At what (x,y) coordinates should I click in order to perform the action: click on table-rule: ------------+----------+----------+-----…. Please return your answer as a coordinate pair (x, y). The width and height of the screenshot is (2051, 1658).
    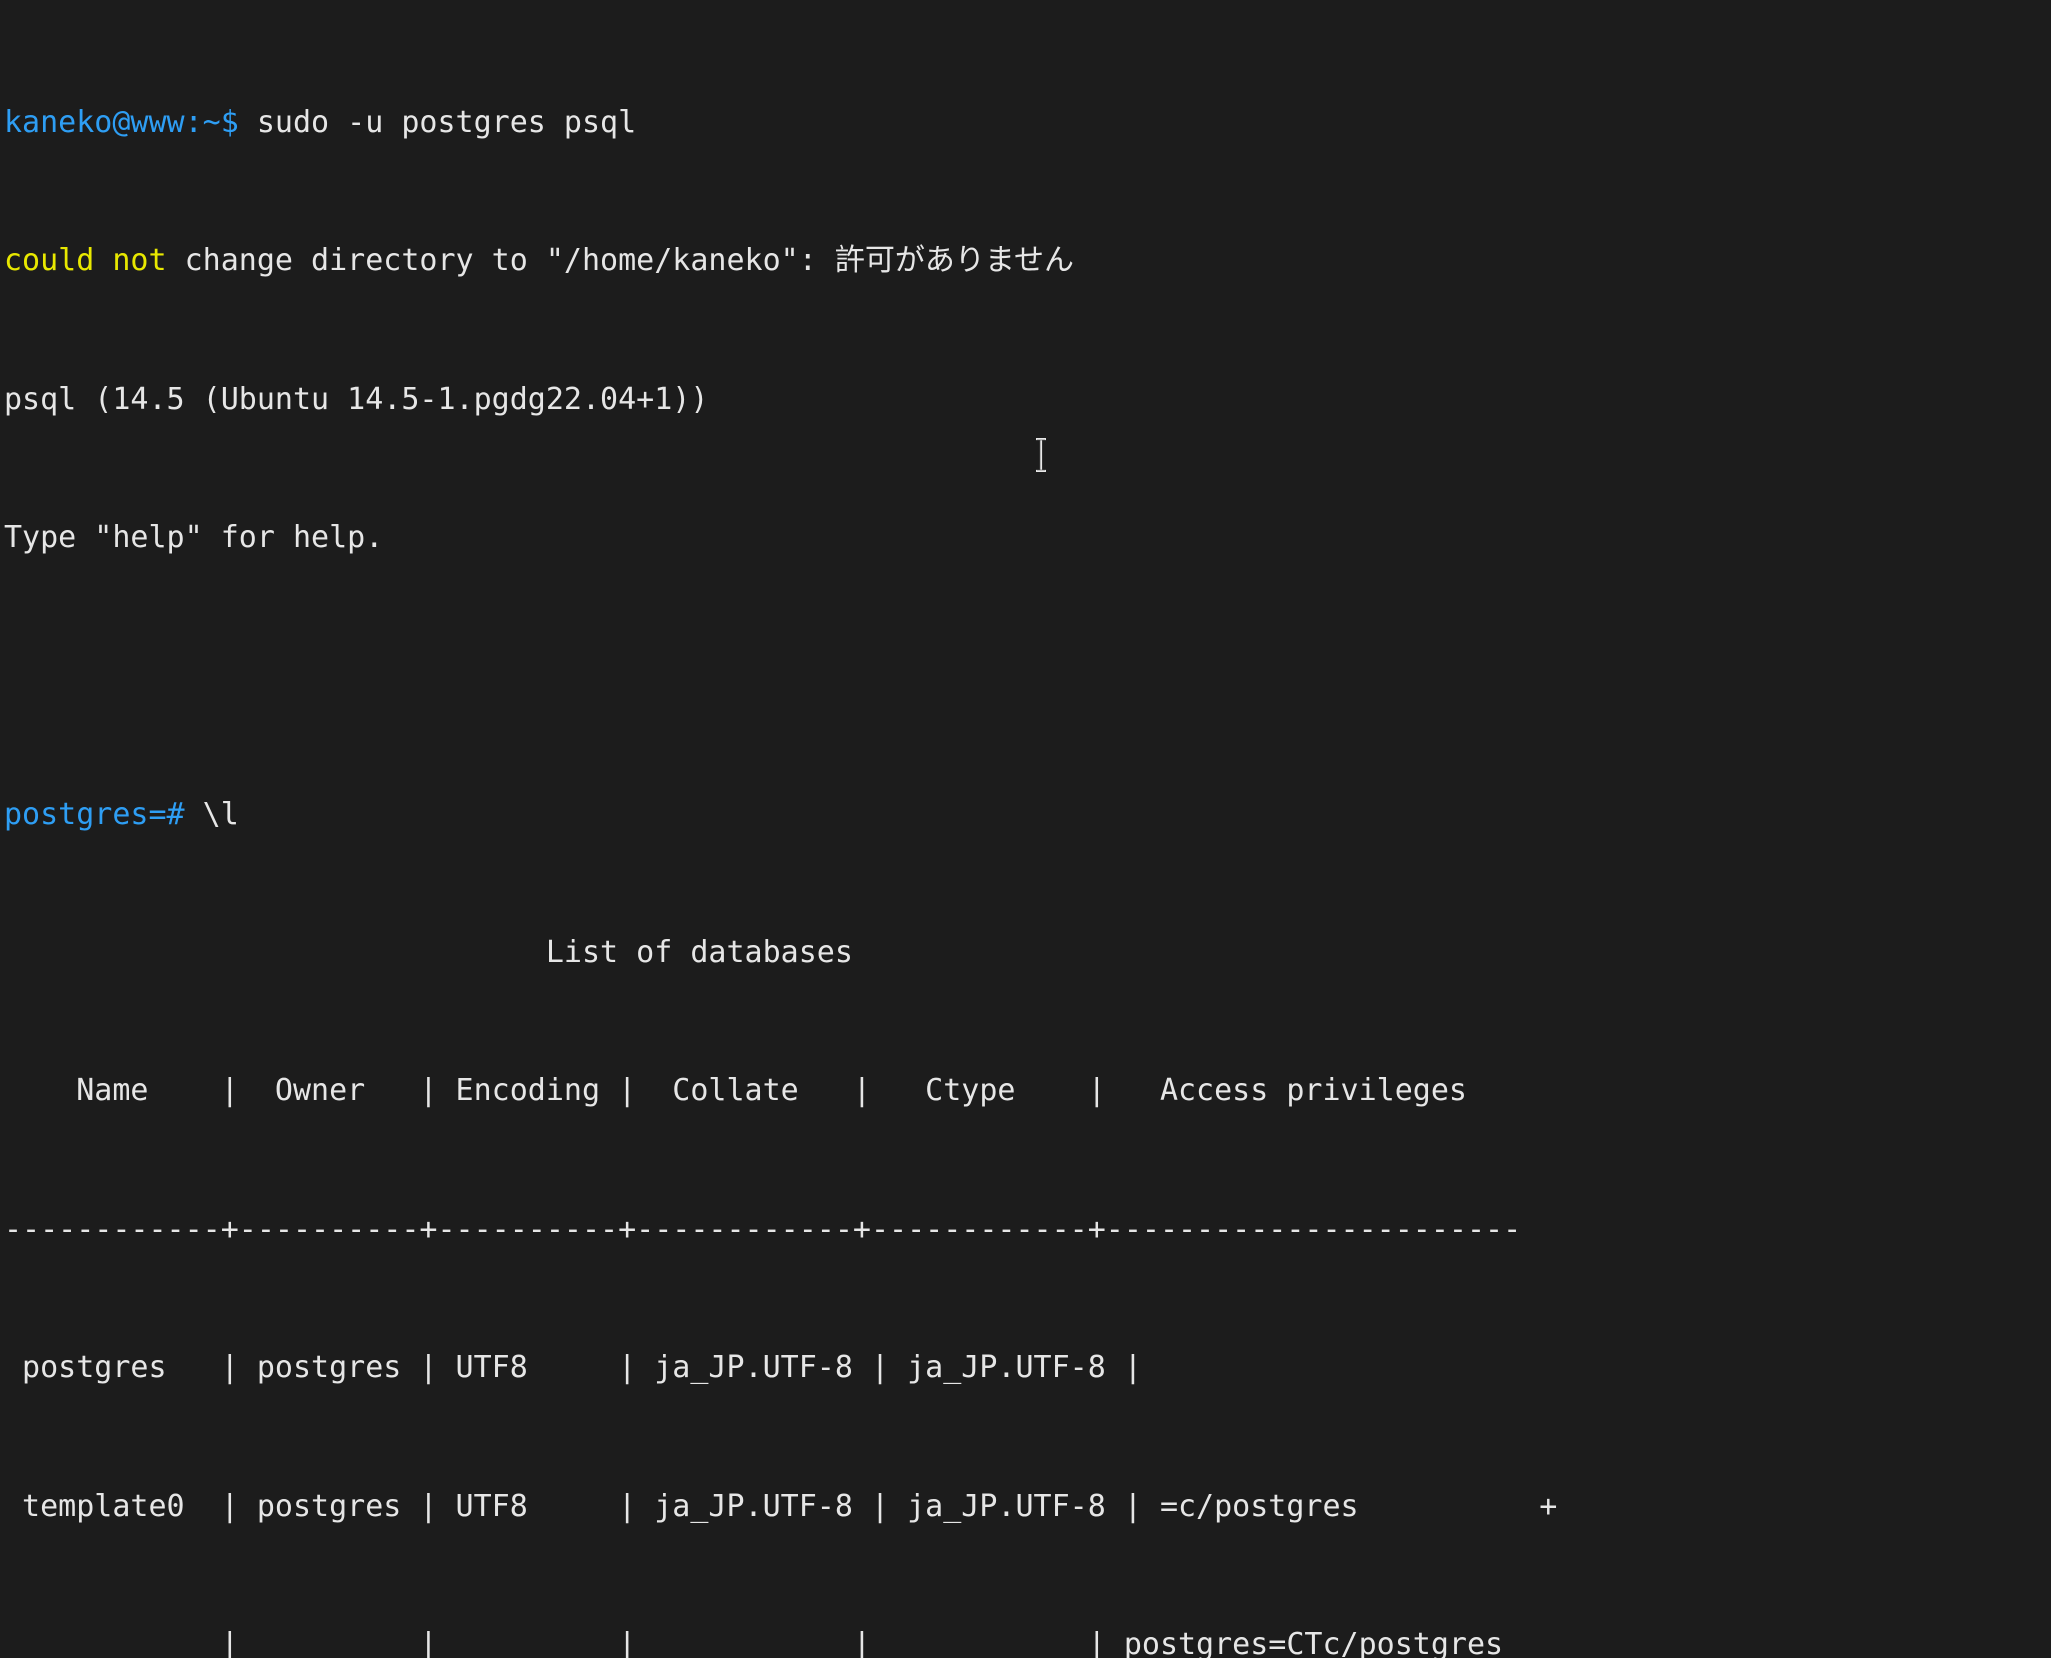
    Looking at the image, I should click on (763, 1229).